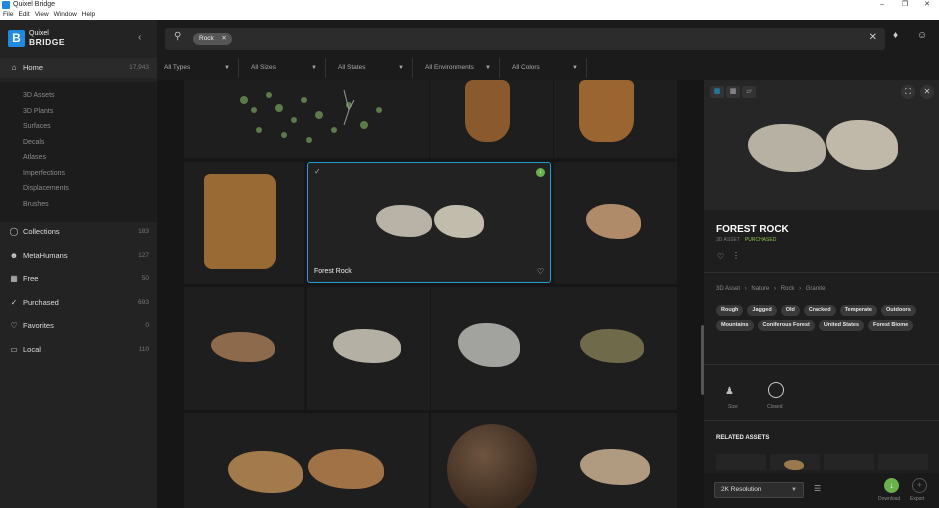  What do you see at coordinates (44, 173) in the screenshot?
I see `sidebar-sub-imperfections: Imperfections` at bounding box center [44, 173].